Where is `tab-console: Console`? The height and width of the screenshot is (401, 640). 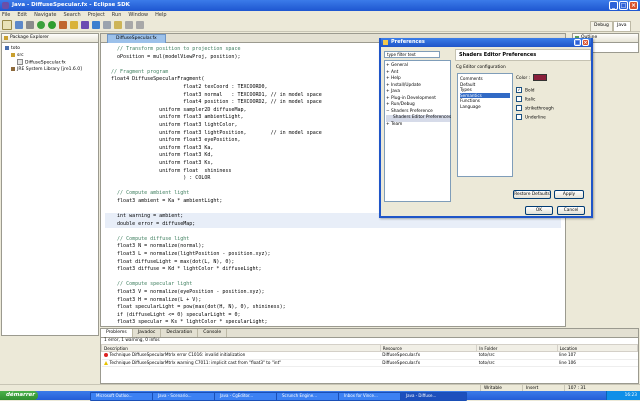 tab-console: Console is located at coordinates (213, 333).